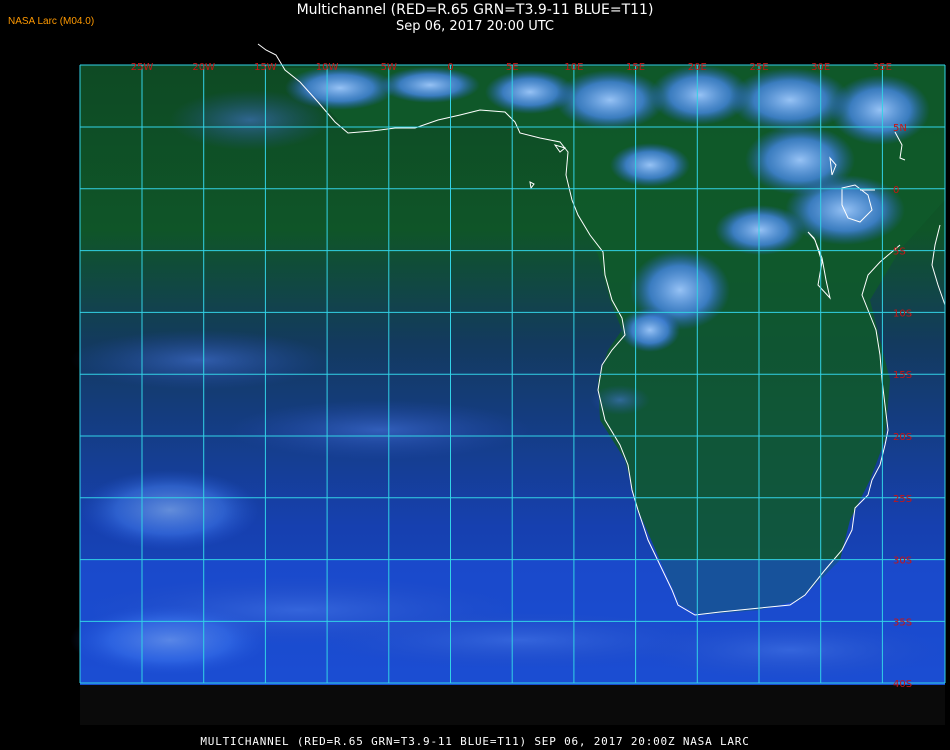 Image resolution: width=950 pixels, height=750 pixels. Describe the element at coordinates (389, 67) in the screenshot. I see `longitude-label: 5W` at that location.